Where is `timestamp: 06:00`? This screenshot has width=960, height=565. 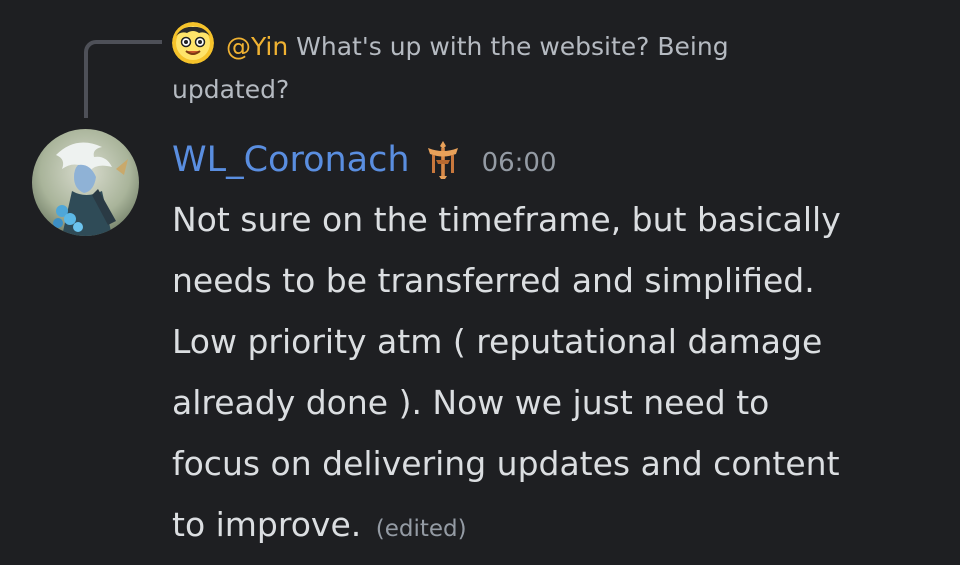
timestamp: 06:00 is located at coordinates (519, 163).